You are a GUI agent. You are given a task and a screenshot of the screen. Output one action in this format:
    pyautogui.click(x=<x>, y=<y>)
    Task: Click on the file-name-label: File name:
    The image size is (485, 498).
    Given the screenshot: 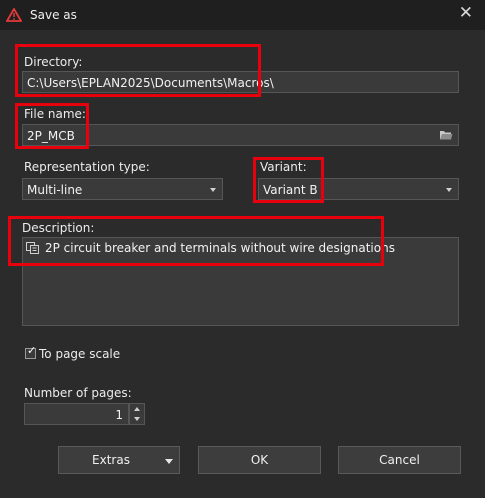 What is the action you would take?
    pyautogui.click(x=55, y=114)
    